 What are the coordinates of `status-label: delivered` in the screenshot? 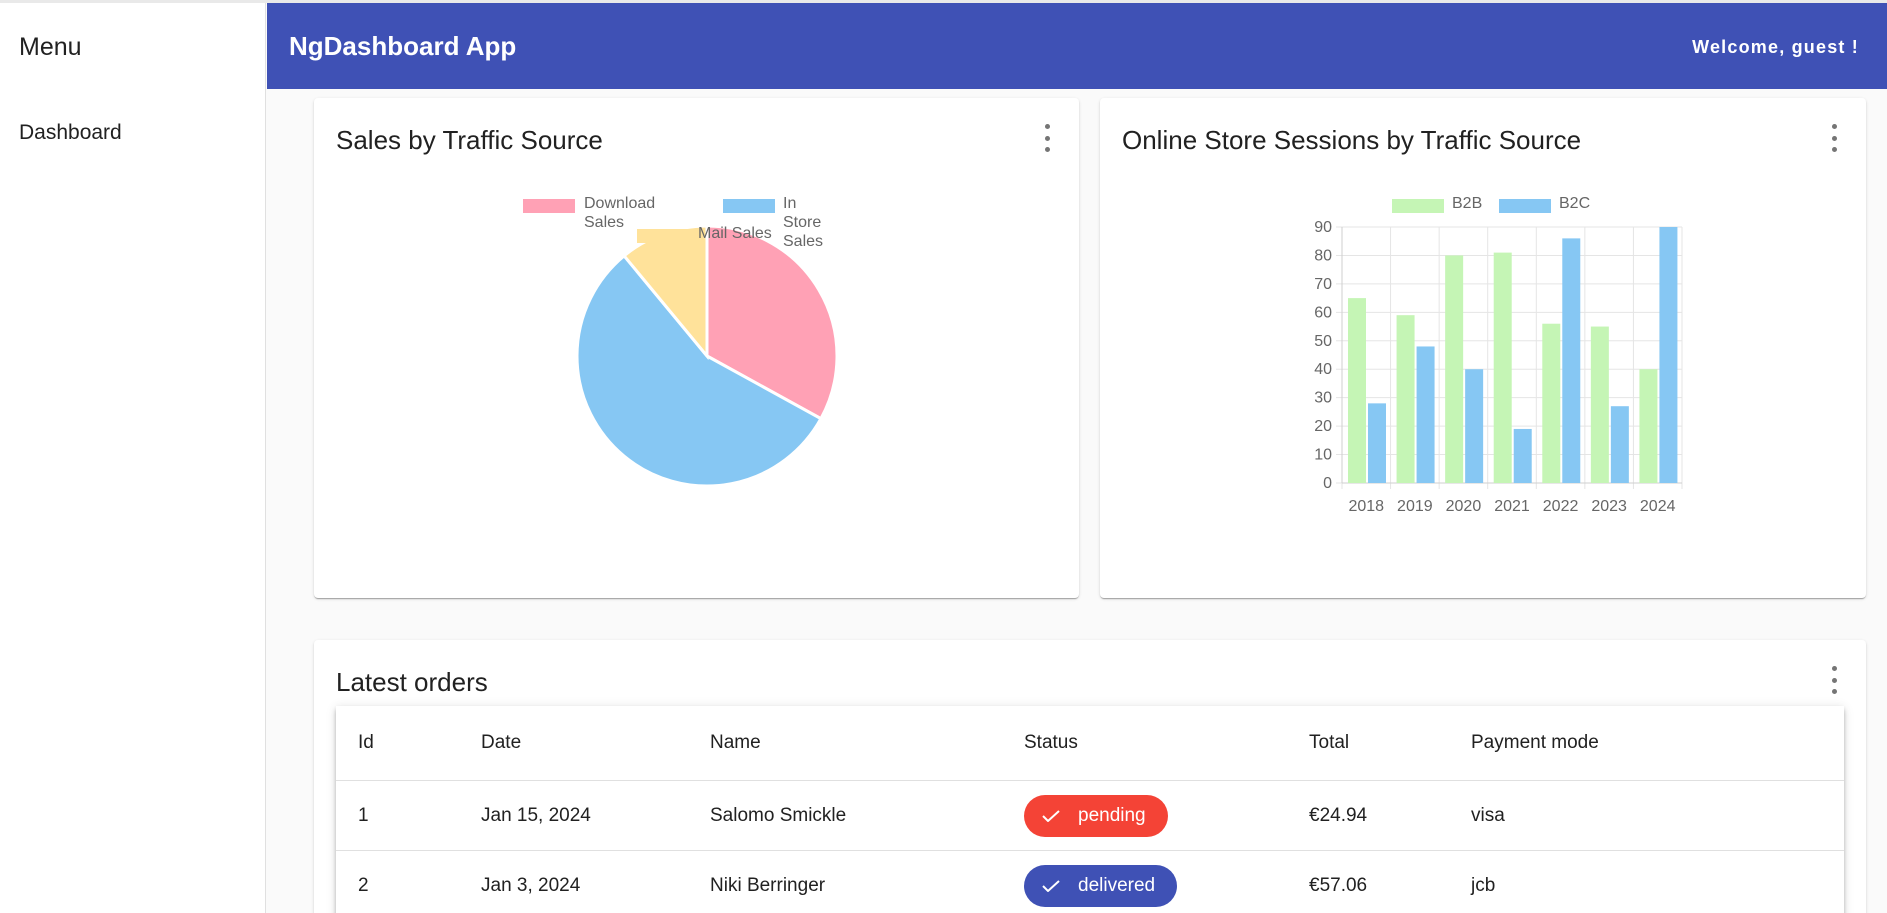 It's located at (1117, 885).